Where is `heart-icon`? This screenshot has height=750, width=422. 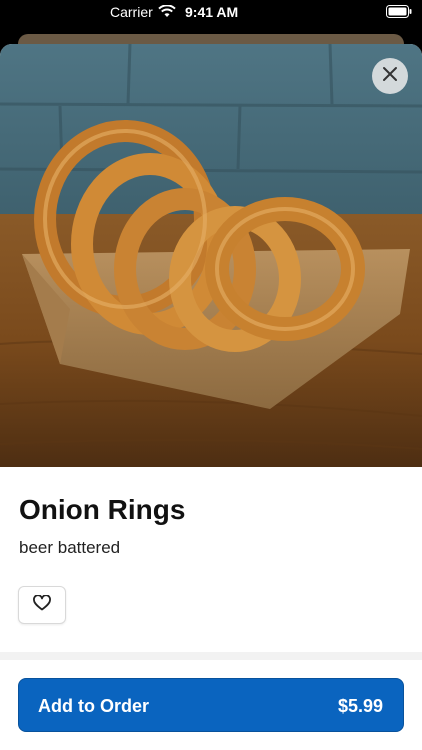
heart-icon is located at coordinates (42, 604).